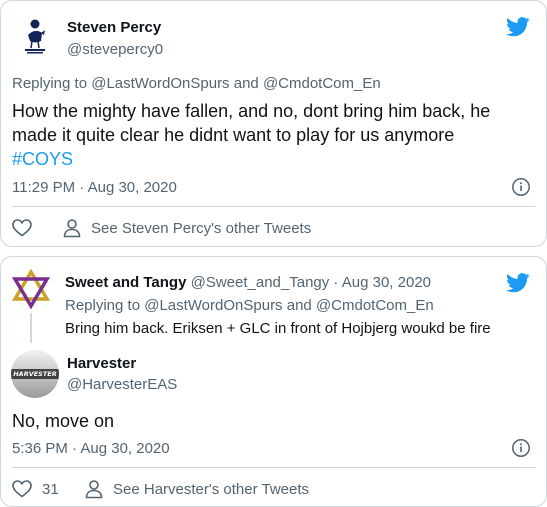 This screenshot has height=507, width=547. Describe the element at coordinates (122, 384) in the screenshot. I see `author-handle: @HarvesterEAS` at that location.